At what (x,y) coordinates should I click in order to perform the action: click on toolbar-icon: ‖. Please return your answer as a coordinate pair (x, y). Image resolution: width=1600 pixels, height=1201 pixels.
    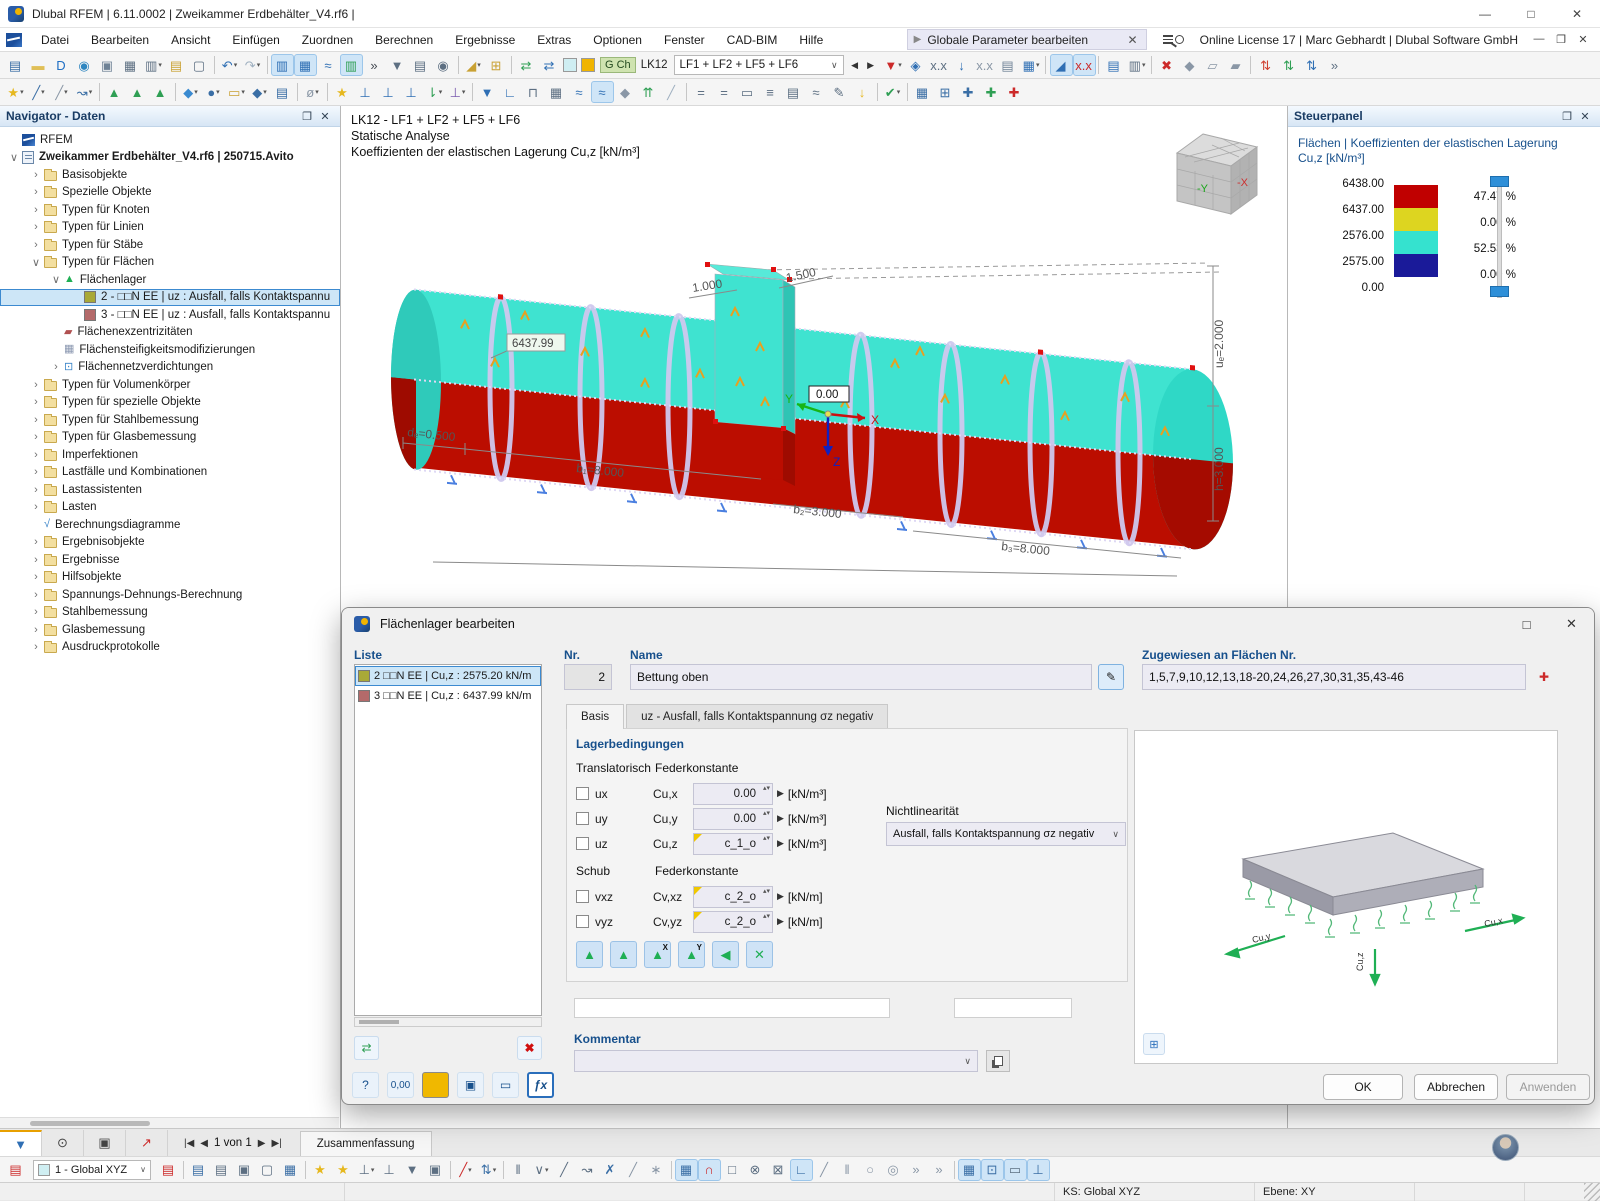
    Looking at the image, I should click on (847, 1170).